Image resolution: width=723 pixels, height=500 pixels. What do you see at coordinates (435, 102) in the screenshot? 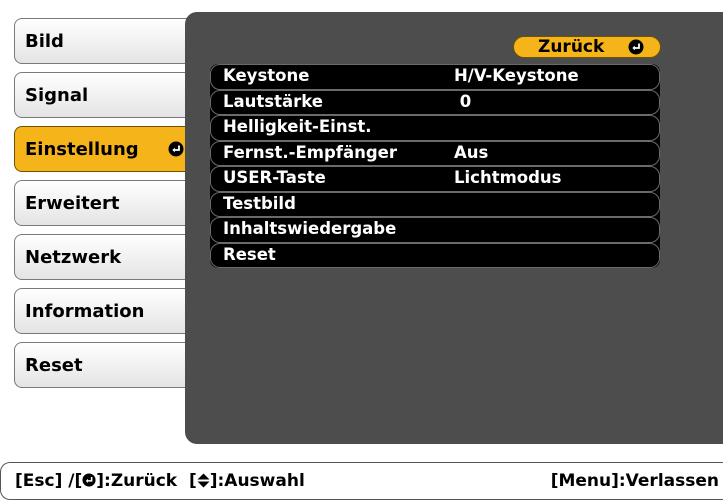
I see `setting-row-lautstaerke: Lautstärke 0` at bounding box center [435, 102].